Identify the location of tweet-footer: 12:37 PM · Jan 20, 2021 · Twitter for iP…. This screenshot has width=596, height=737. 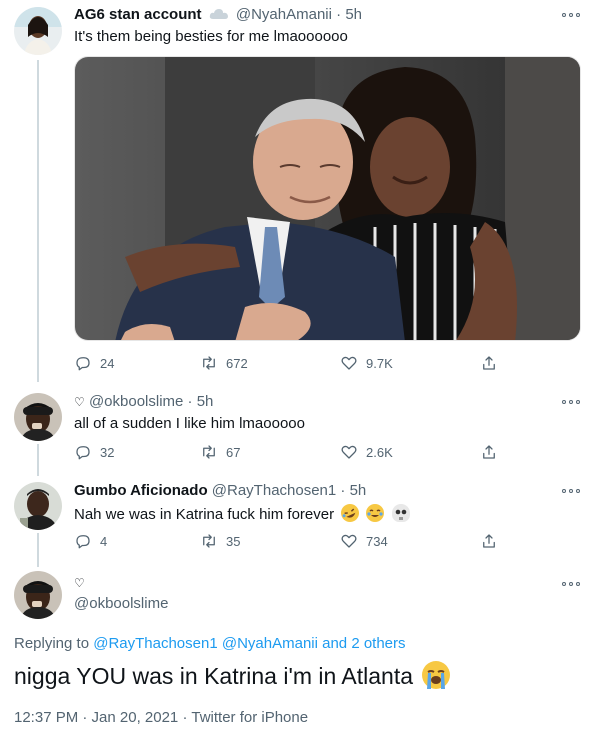
(161, 717).